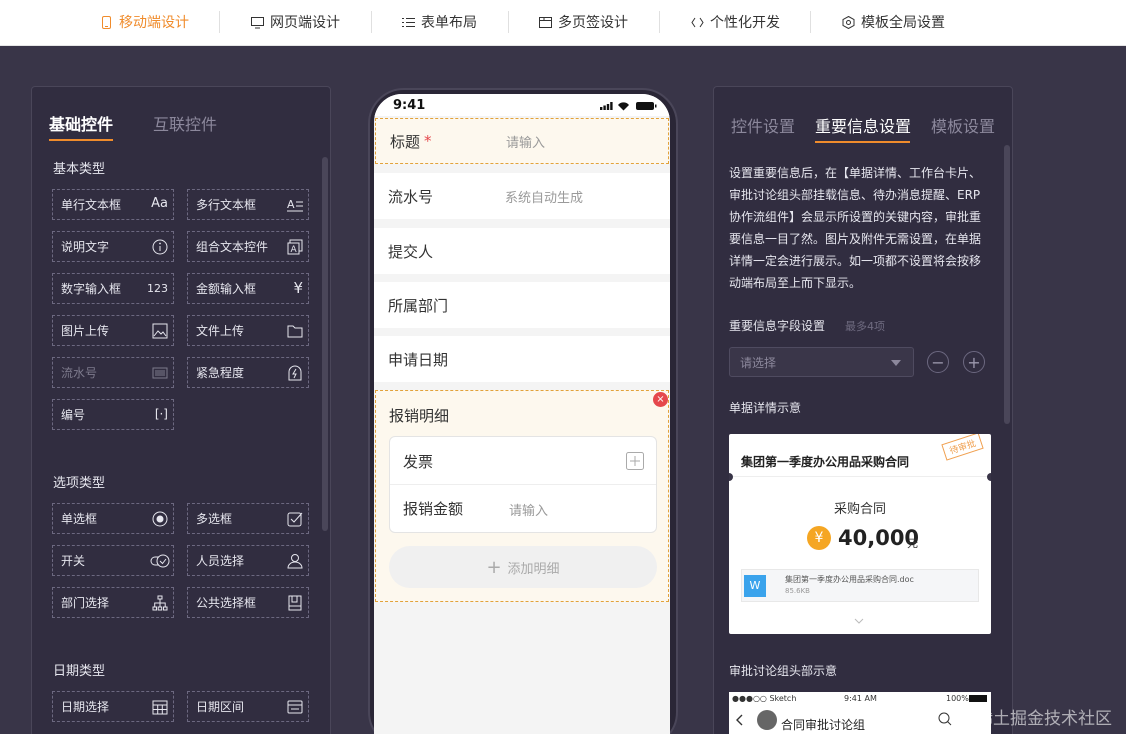  Describe the element at coordinates (865, 326) in the screenshot. I see `field-setting-hint: 最多4项` at that location.